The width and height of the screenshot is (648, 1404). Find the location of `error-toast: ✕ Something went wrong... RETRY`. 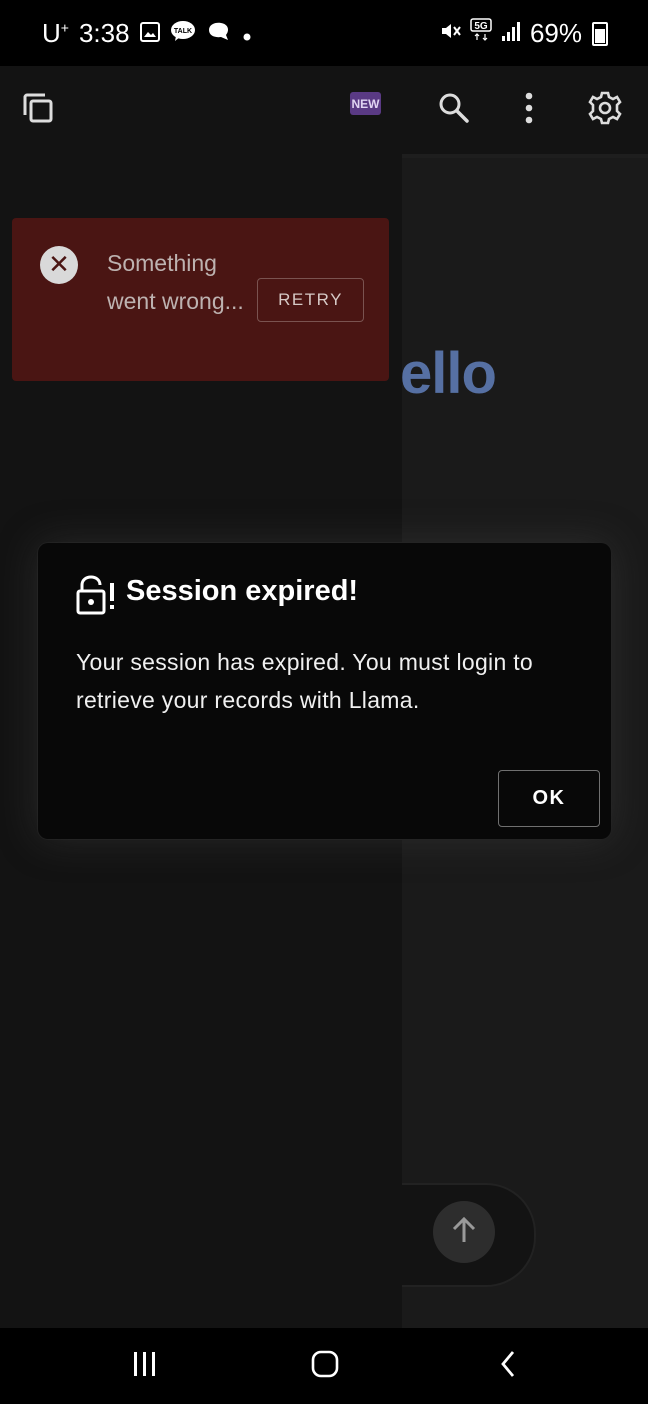

error-toast: ✕ Something went wrong... RETRY is located at coordinates (200, 299).